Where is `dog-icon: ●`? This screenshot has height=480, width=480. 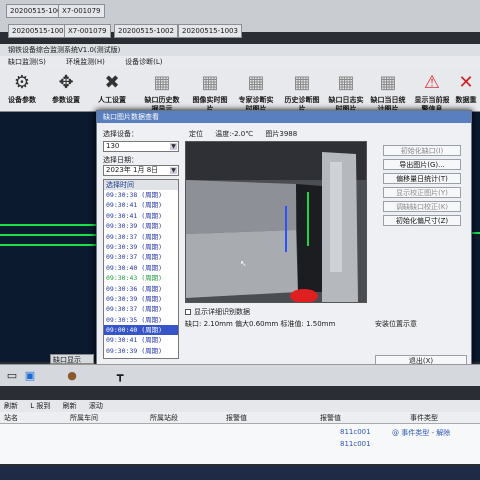
dog-icon: ● is located at coordinates (72, 376).